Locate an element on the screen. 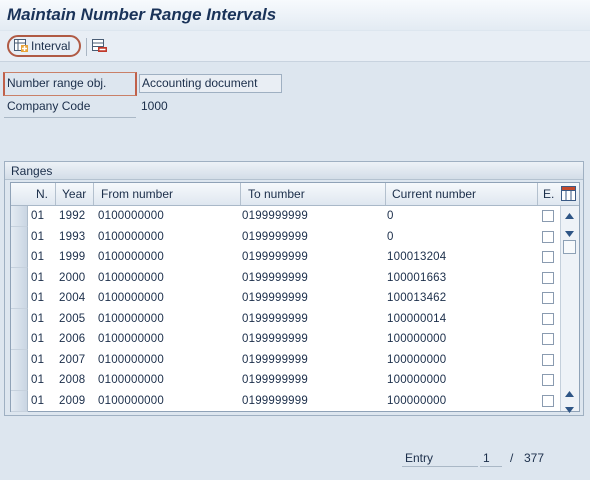 The height and width of the screenshot is (480, 590). column-header-current: Current number is located at coordinates (434, 194).